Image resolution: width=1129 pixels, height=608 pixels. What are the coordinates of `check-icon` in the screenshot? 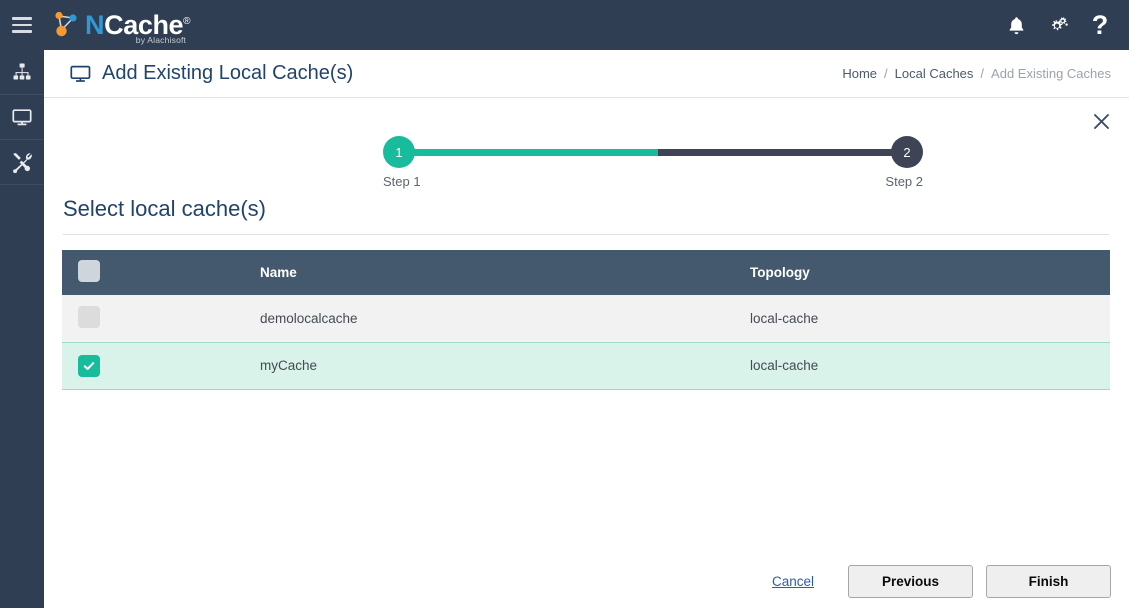 It's located at (89, 365).